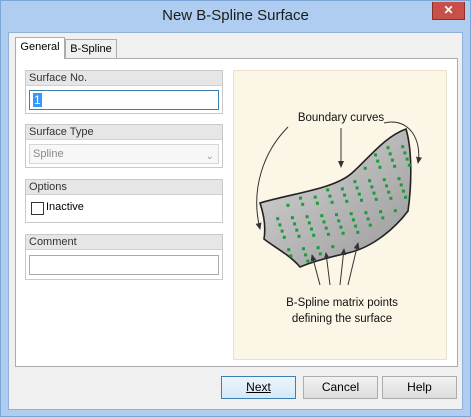  I want to click on title-bar: New B-Spline Surface ✕, so click(235, 16).